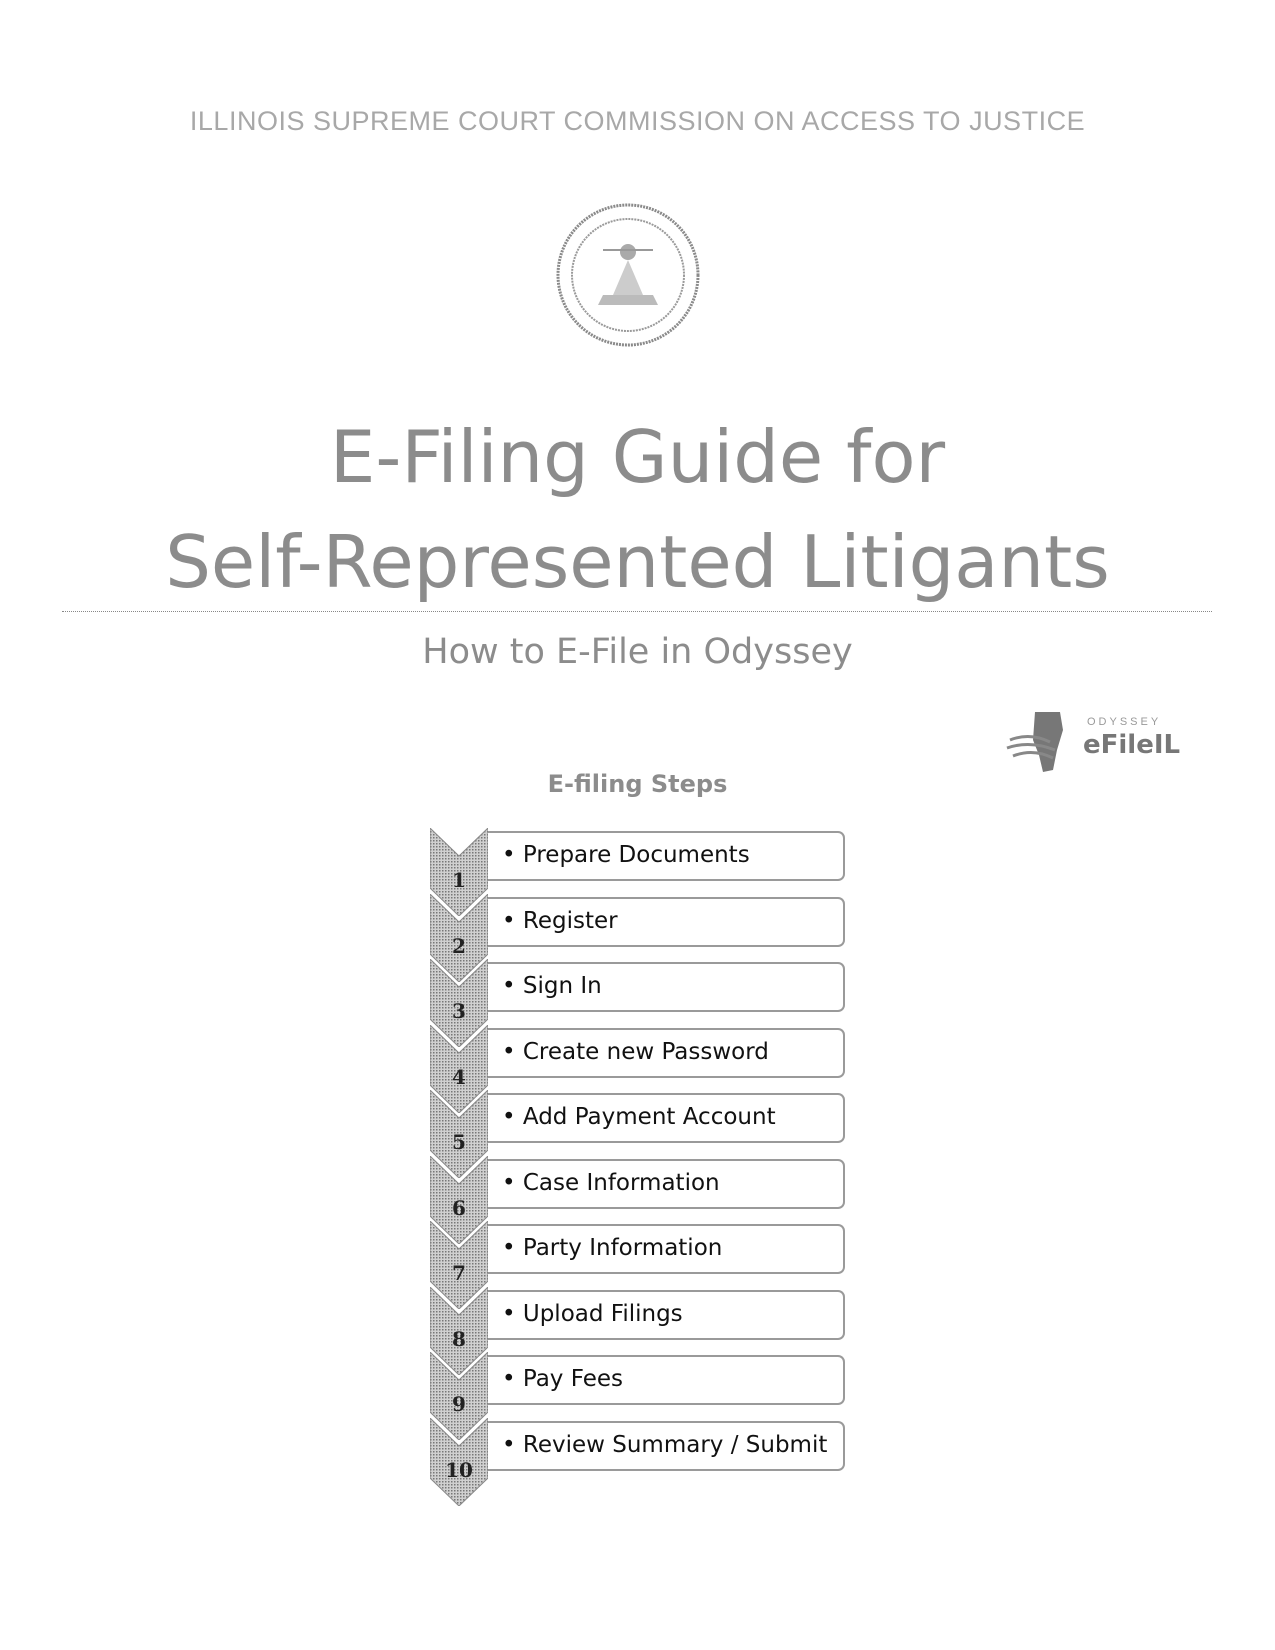 This screenshot has width=1275, height=1650. I want to click on step-item: 7 • Party Information, so click(640, 1265).